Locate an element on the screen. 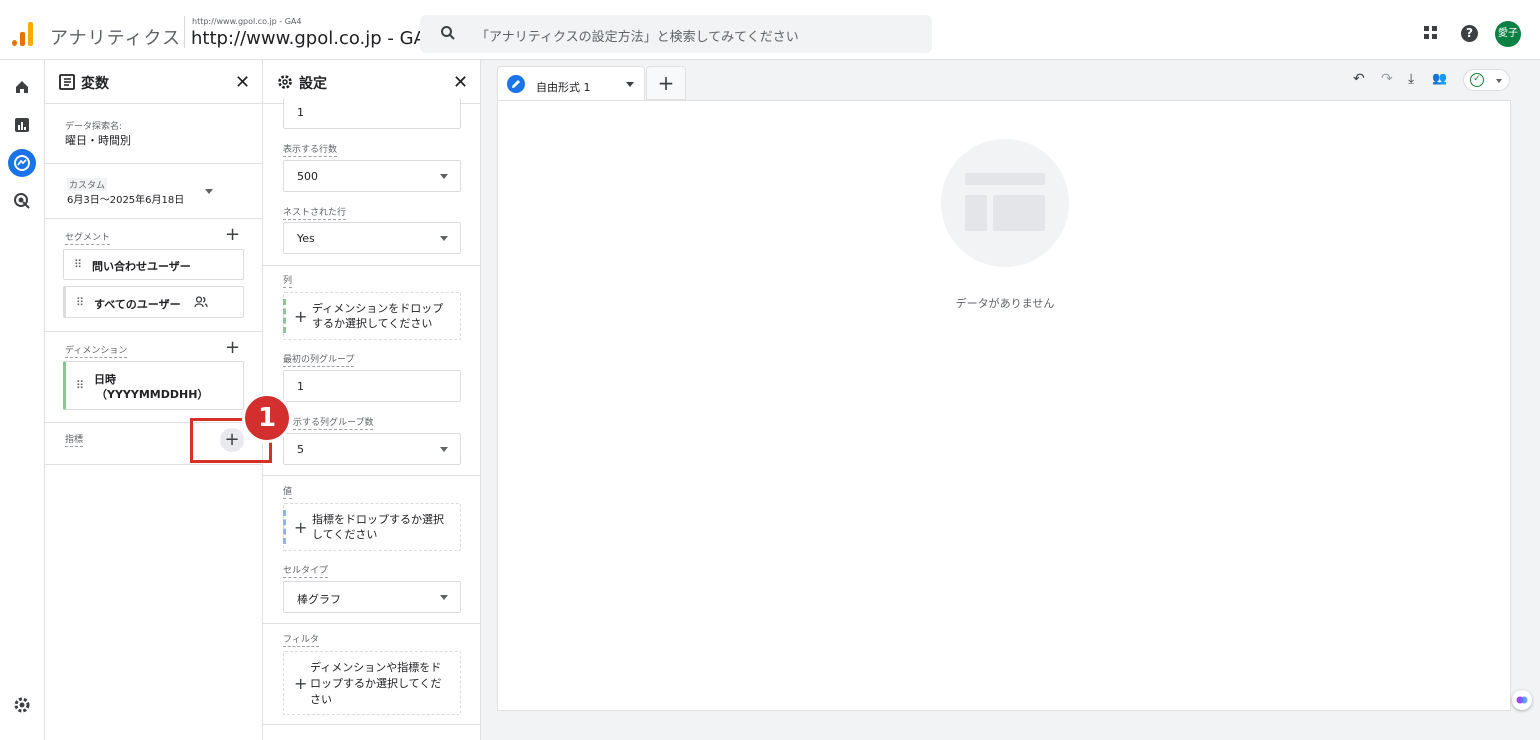 This screenshot has height=740, width=1540. segment-label: 問い合わせユーザー is located at coordinates (141, 266).